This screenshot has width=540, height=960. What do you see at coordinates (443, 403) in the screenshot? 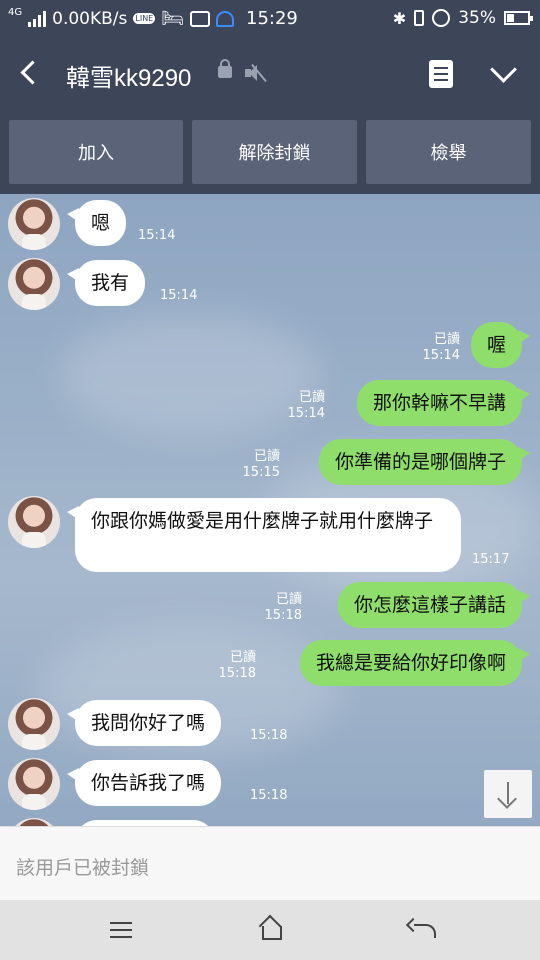
I see `message-bubble-outgoing: 那你幹嘛不早講` at bounding box center [443, 403].